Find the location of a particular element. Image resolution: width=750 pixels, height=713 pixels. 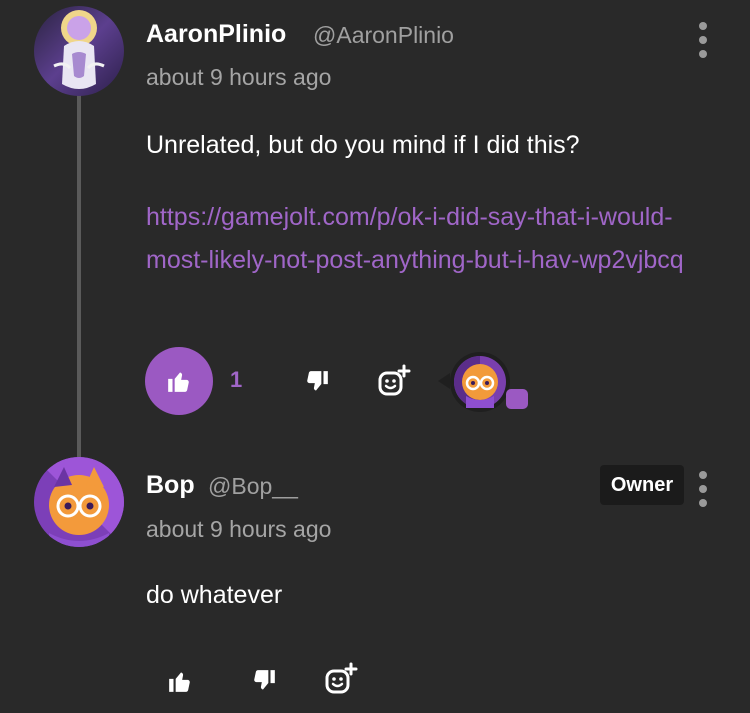

comment-text: do whatever is located at coordinates (214, 595).